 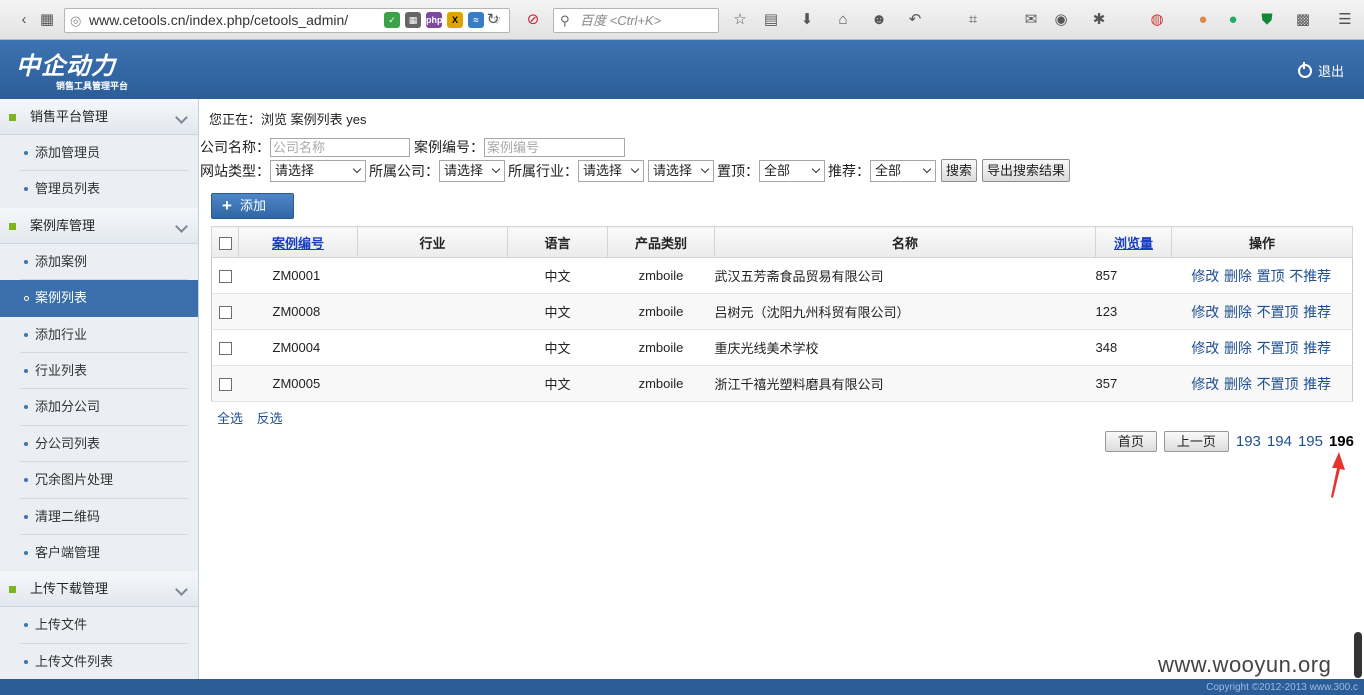 What do you see at coordinates (99, 408) in the screenshot?
I see `sidebar-item-add-branch: 添加分公司` at bounding box center [99, 408].